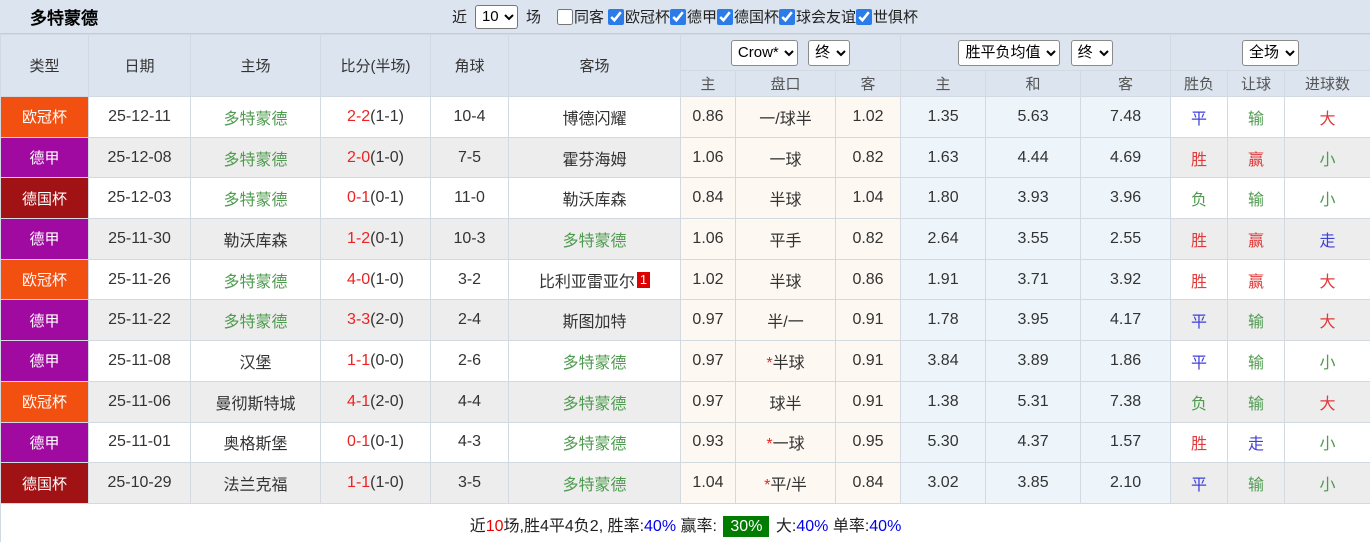 The image size is (1370, 542). Describe the element at coordinates (699, 526) in the screenshot. I see `summary-segment: 赢率:` at that location.